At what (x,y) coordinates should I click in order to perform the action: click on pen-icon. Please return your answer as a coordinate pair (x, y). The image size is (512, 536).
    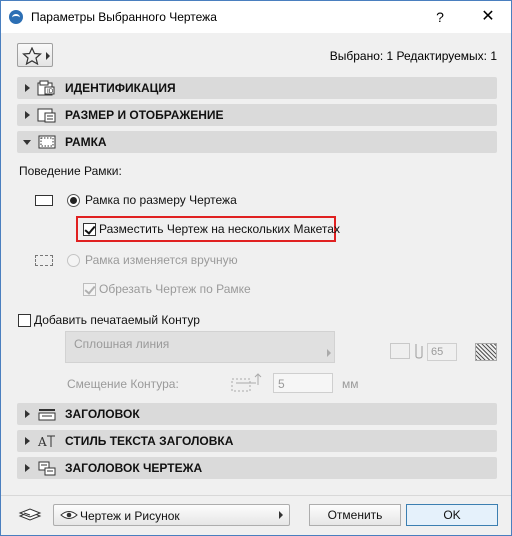
    Looking at the image, I should click on (400, 351).